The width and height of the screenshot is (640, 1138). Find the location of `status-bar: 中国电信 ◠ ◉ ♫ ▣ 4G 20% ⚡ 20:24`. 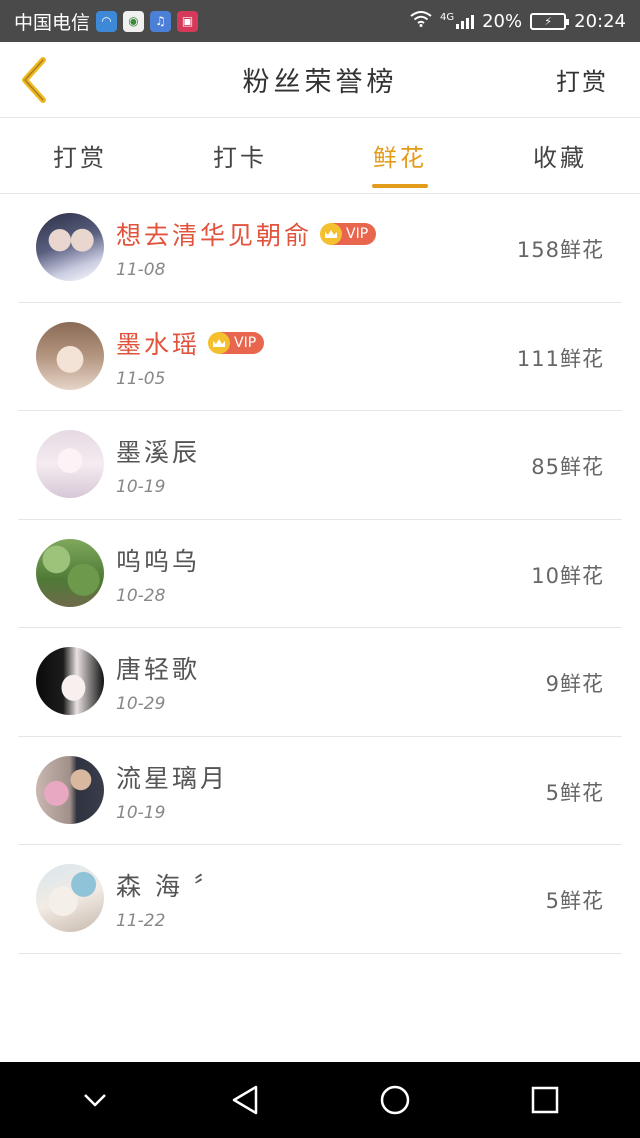

status-bar: 中国电信 ◠ ◉ ♫ ▣ 4G 20% ⚡ 20:24 is located at coordinates (320, 21).